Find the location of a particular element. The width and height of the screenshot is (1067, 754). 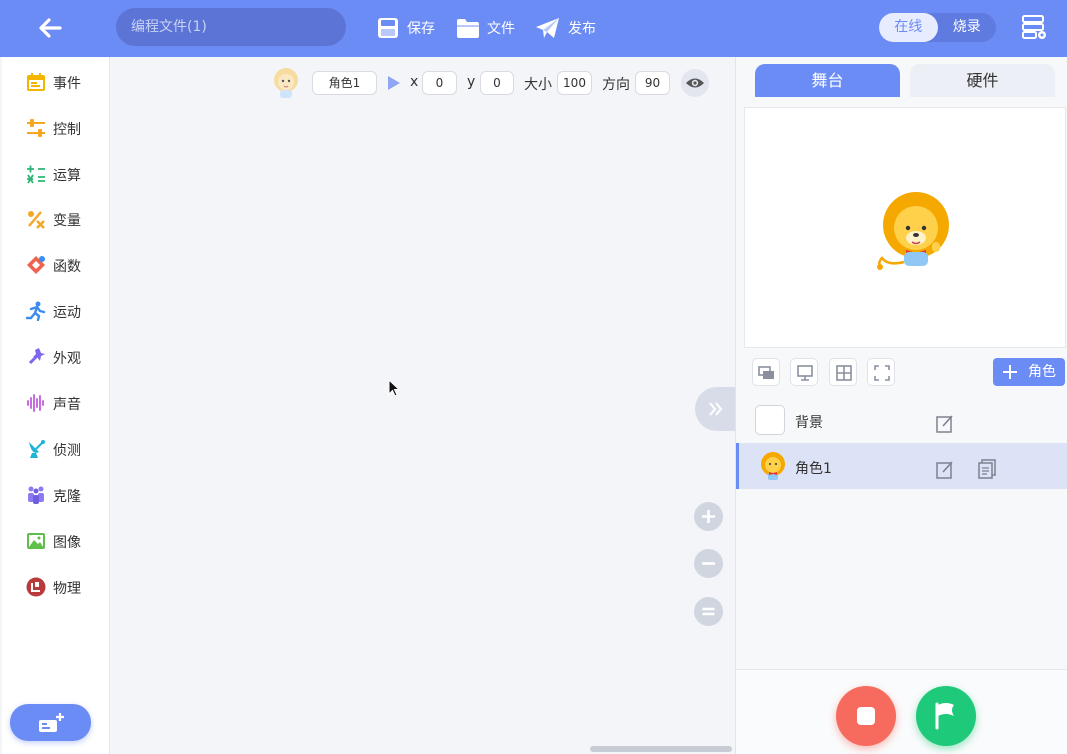

lion-sprite is located at coordinates (914, 231).